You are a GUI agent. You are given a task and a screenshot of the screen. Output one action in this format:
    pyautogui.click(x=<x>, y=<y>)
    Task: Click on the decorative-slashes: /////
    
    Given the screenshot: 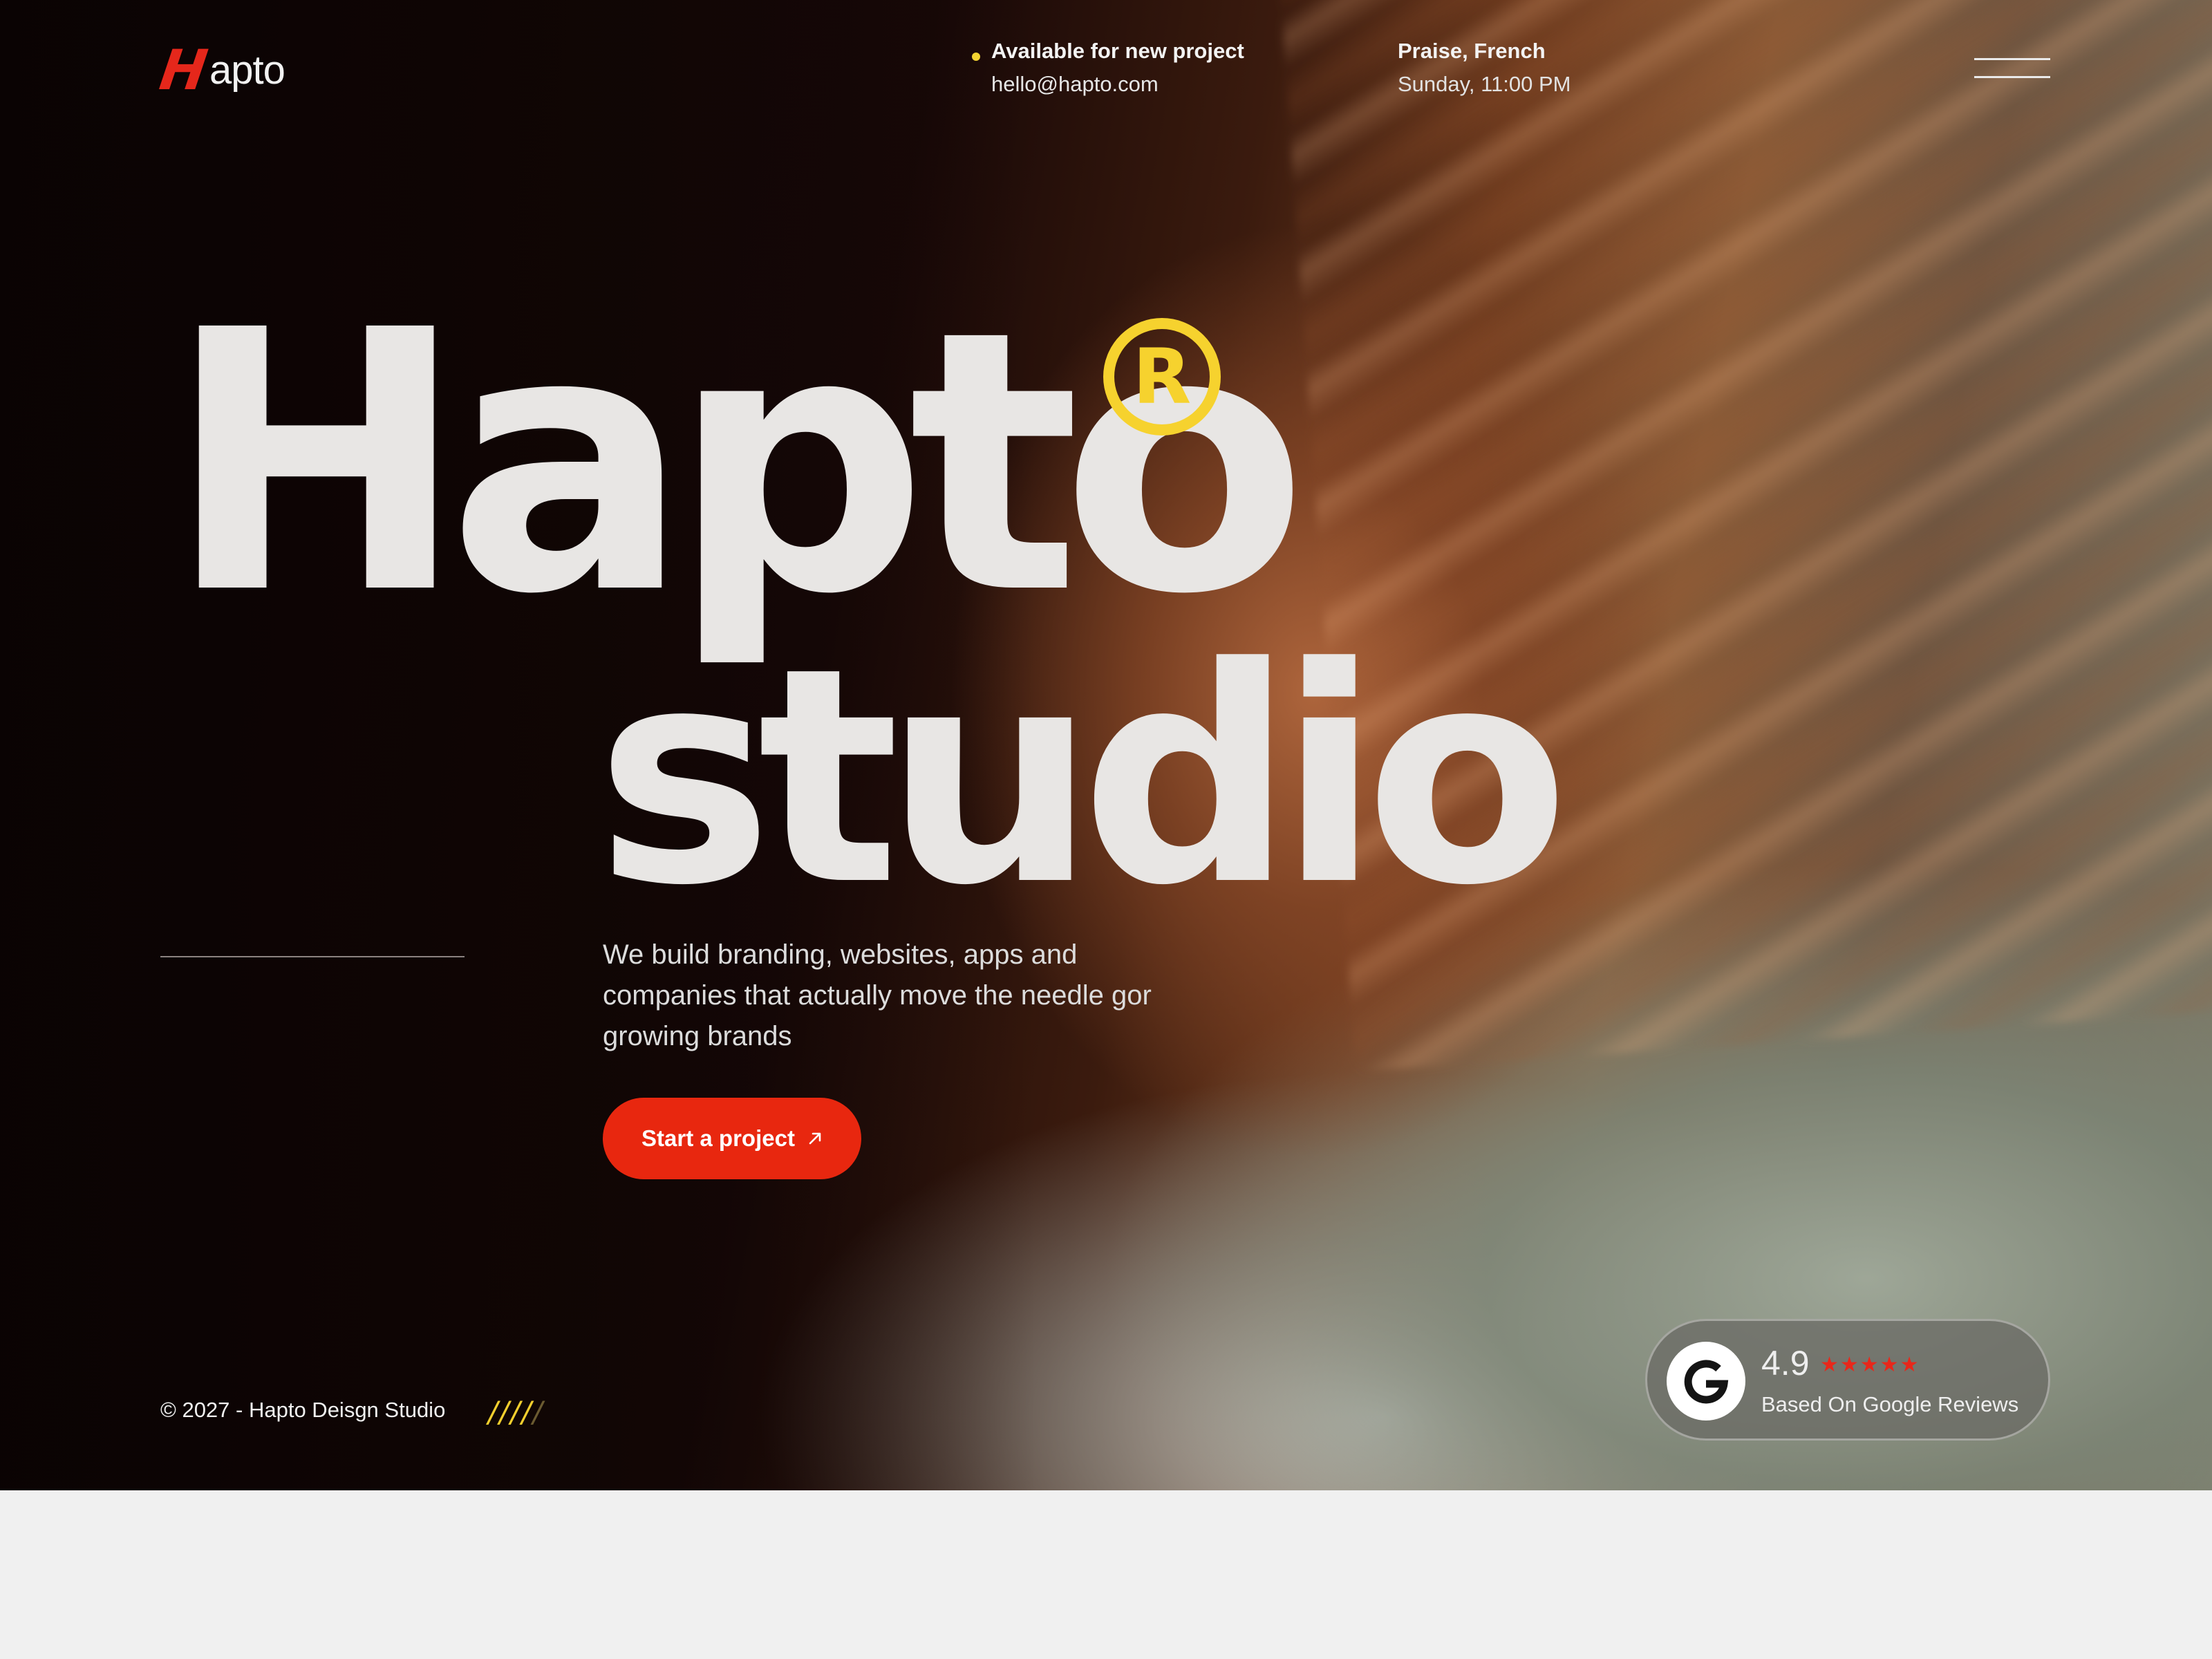 What is the action you would take?
    pyautogui.click(x=516, y=1412)
    